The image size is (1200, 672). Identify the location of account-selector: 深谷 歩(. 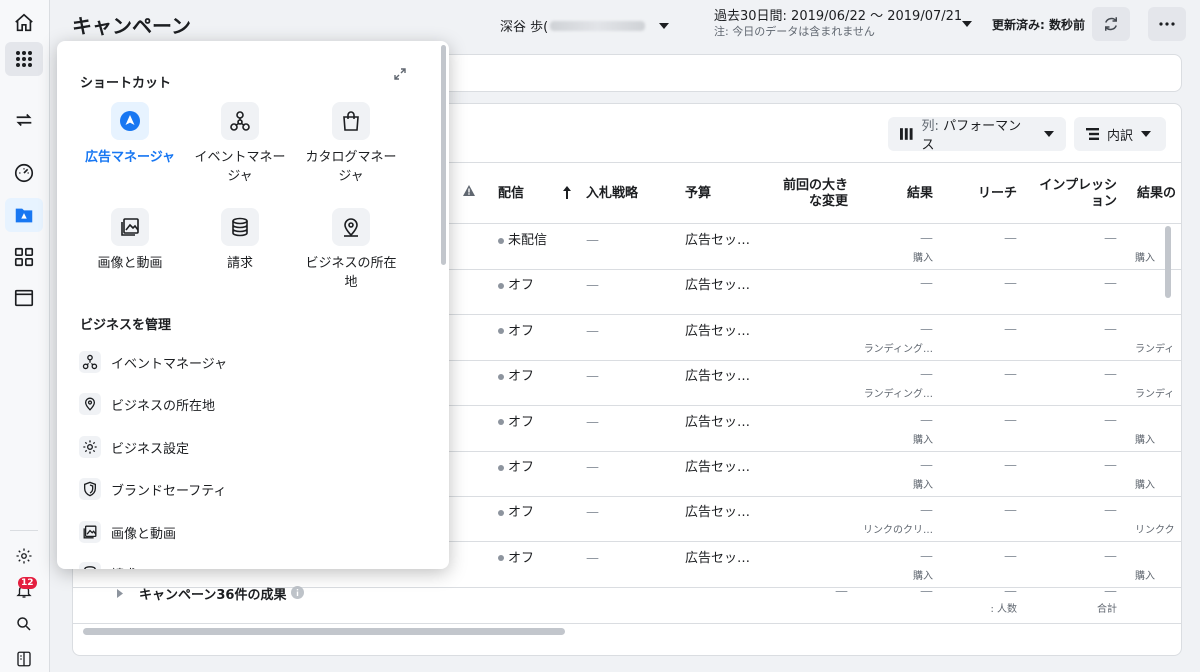
(585, 25).